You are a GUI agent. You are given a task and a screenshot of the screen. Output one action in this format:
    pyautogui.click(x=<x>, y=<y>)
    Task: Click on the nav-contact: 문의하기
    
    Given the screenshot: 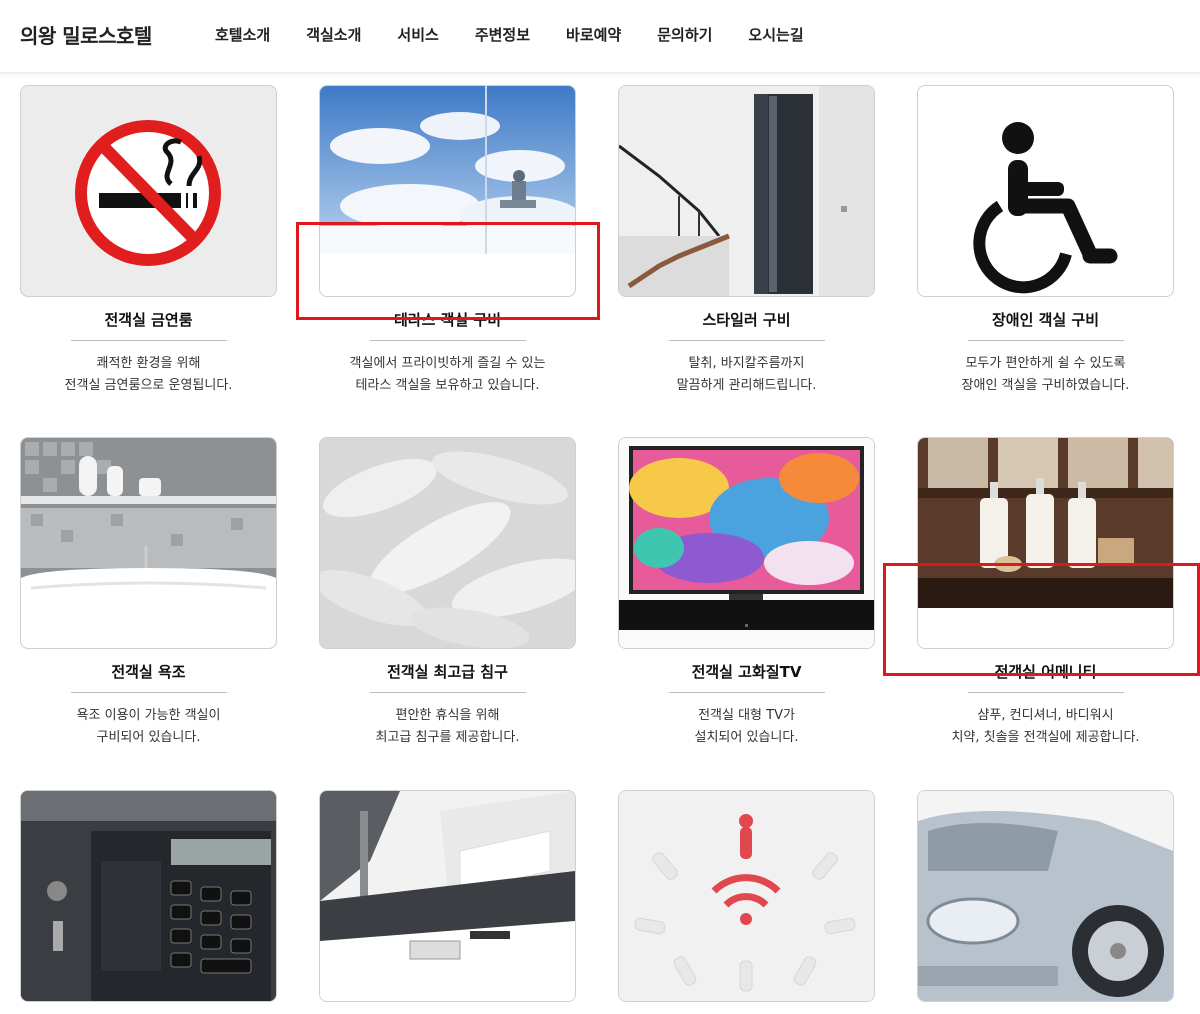 What is the action you would take?
    pyautogui.click(x=684, y=34)
    